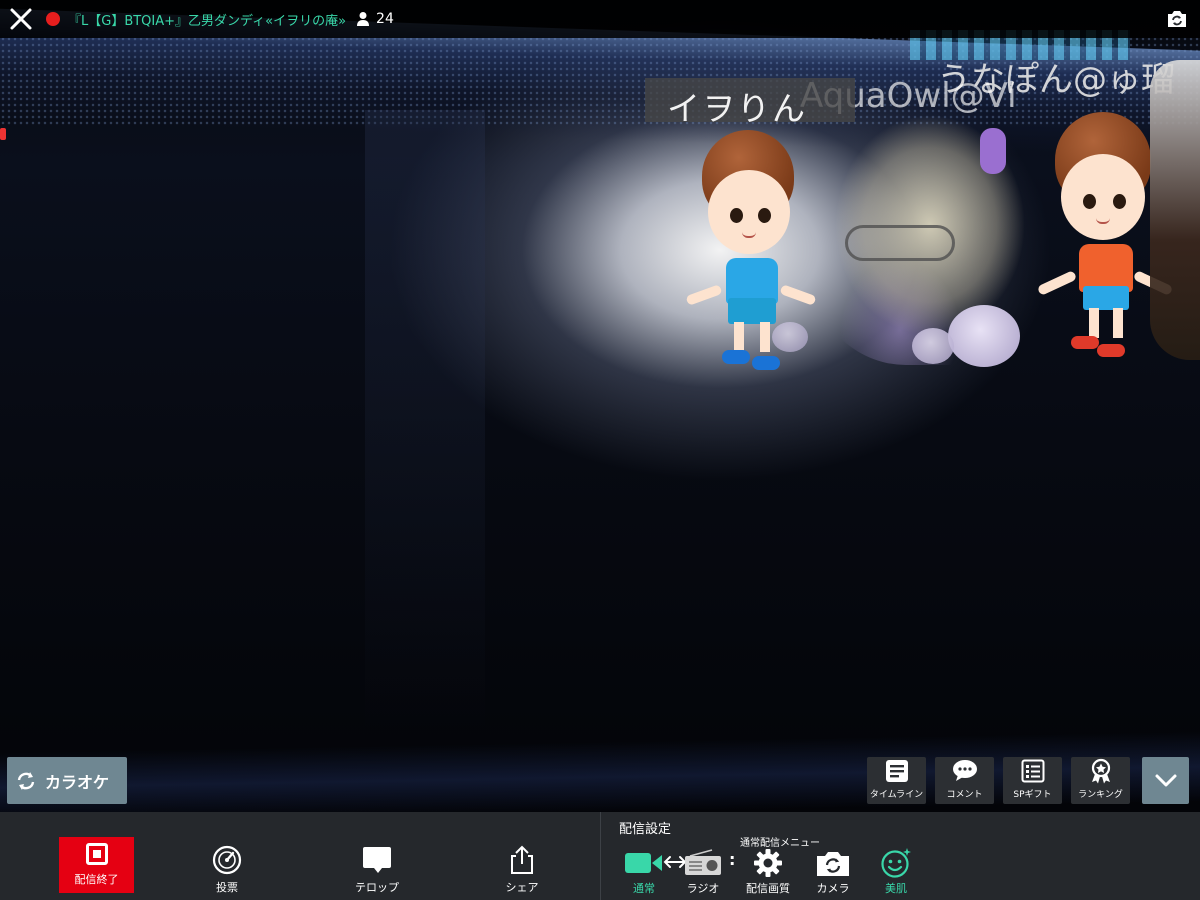 The height and width of the screenshot is (900, 1200). Describe the element at coordinates (896, 863) in the screenshot. I see `smile-icon` at that location.